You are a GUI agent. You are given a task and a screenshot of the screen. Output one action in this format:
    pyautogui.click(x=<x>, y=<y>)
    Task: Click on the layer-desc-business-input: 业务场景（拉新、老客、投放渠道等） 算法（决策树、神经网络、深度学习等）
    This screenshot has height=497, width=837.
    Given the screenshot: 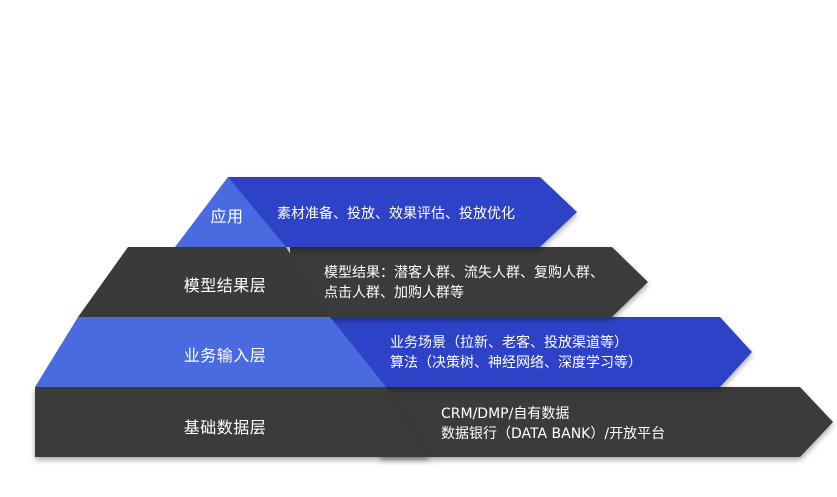 What is the action you would take?
    pyautogui.click(x=516, y=353)
    